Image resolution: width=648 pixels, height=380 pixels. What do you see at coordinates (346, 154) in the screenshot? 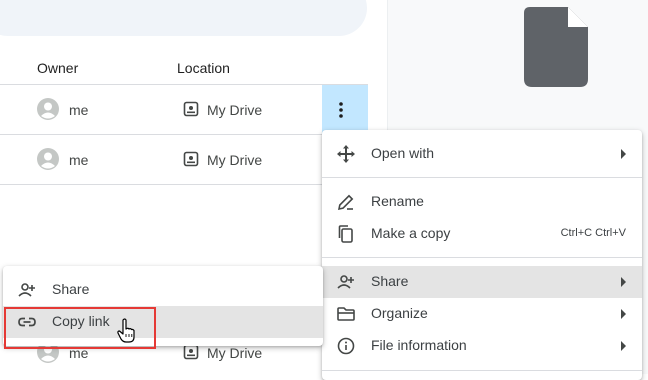
I see `open-with-icon` at bounding box center [346, 154].